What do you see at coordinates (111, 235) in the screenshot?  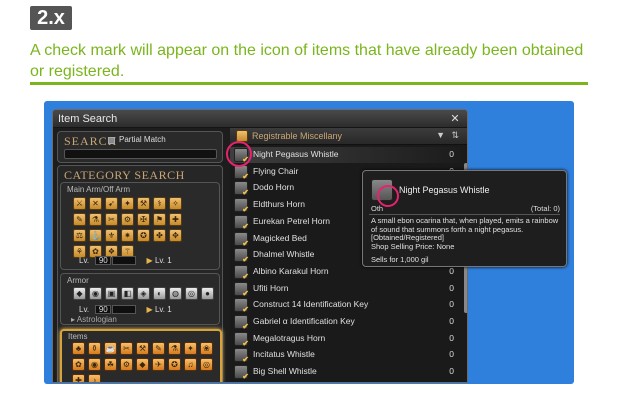 I see `weapon-category-icon: ⚜` at bounding box center [111, 235].